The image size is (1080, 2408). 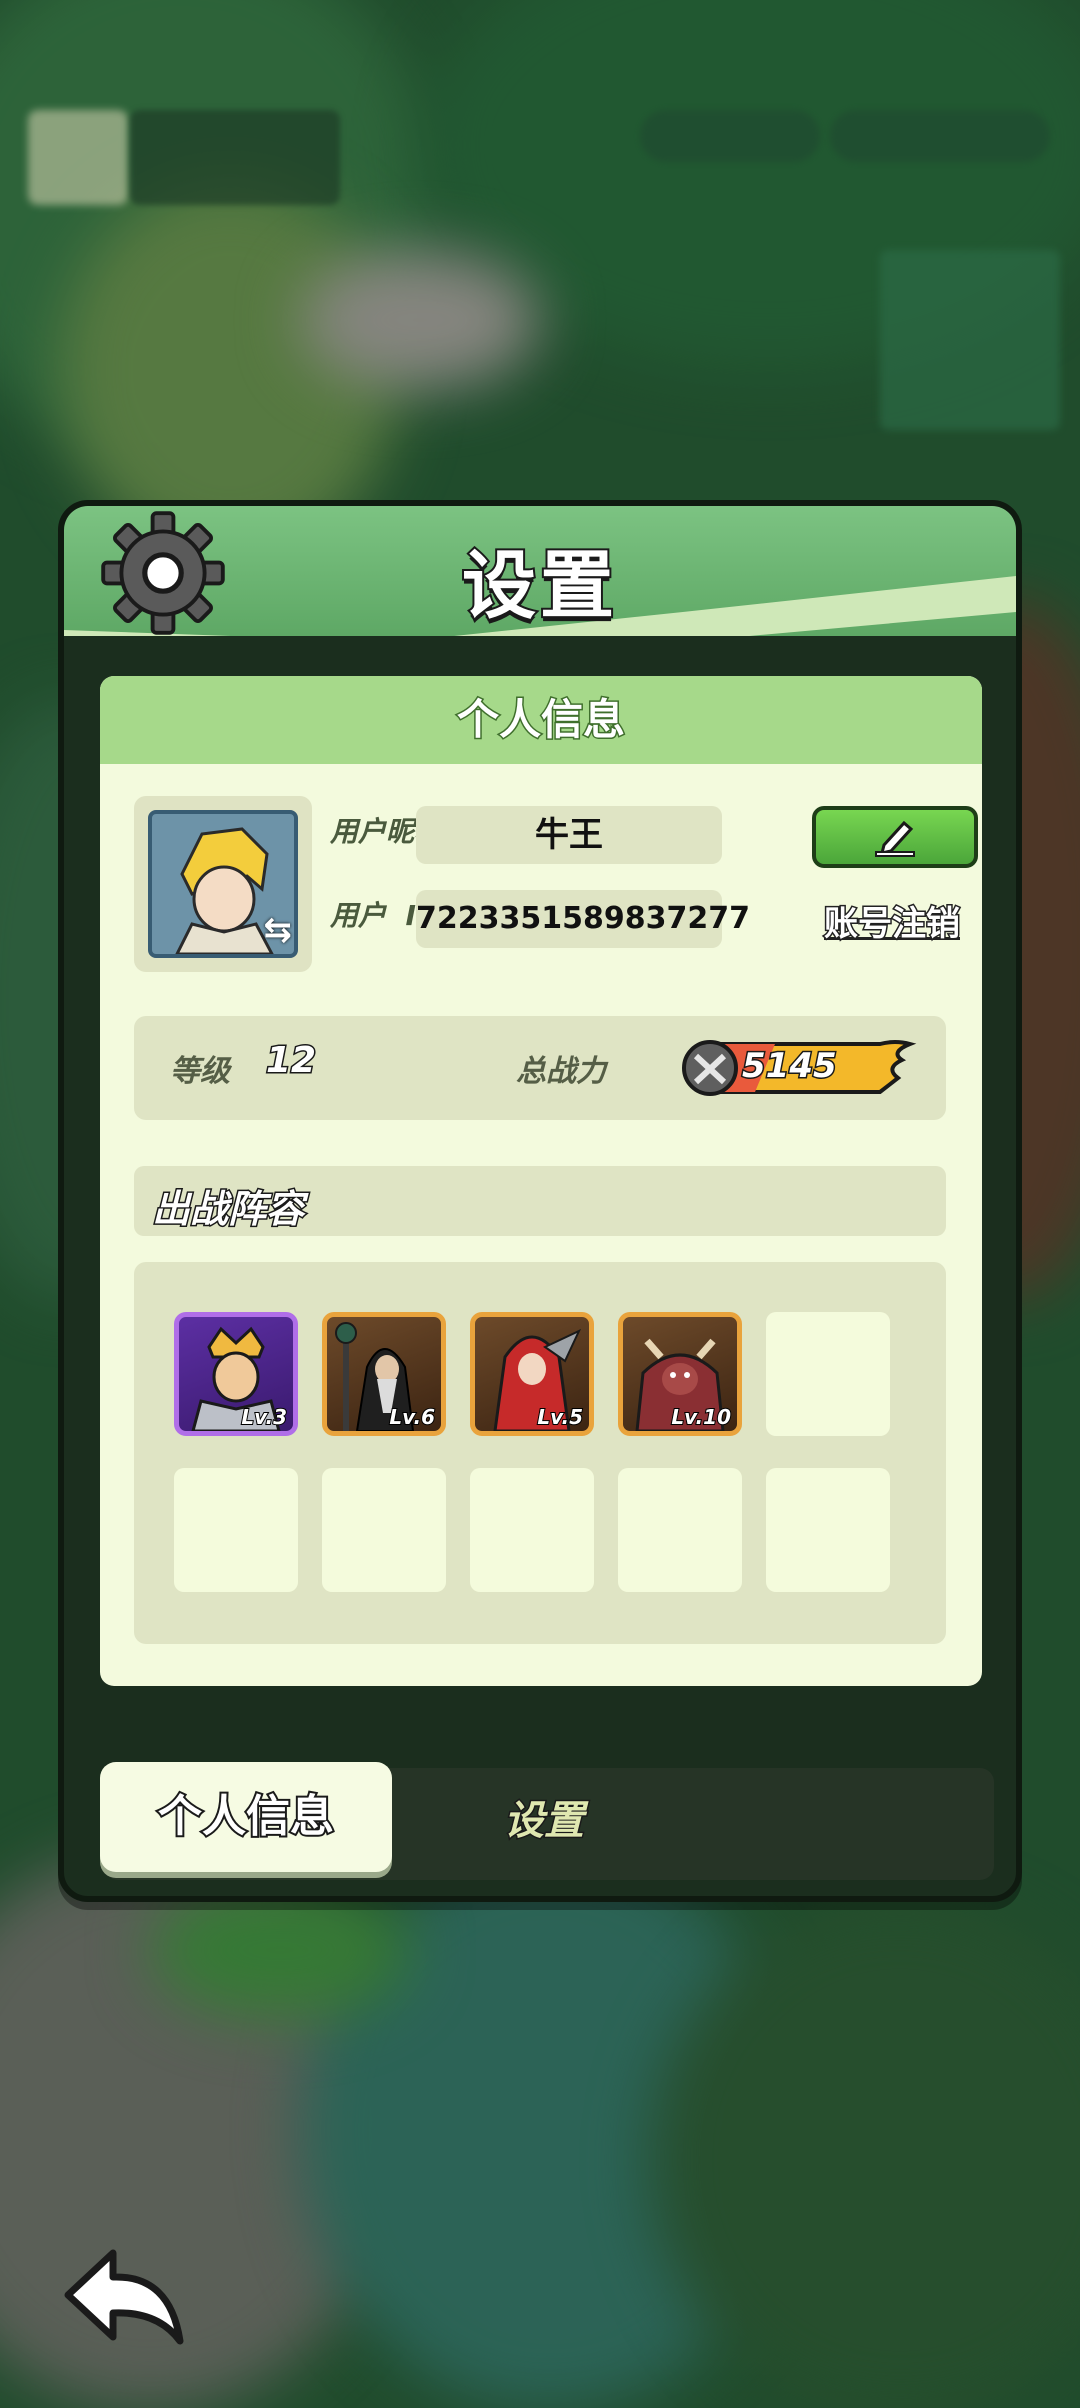 I want to click on user-id-field: 7223351589837277, so click(x=583, y=919).